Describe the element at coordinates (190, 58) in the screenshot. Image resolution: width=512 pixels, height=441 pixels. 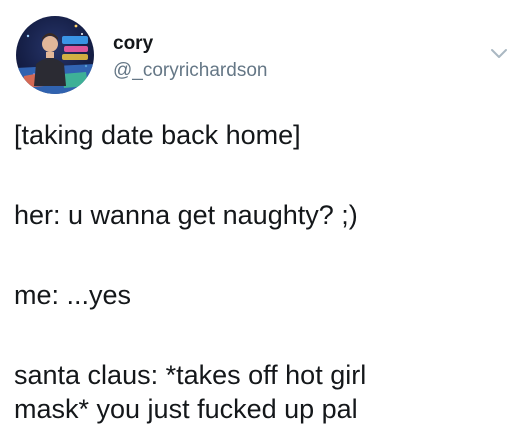
I see `author-names: cory @_coryrichardson` at that location.